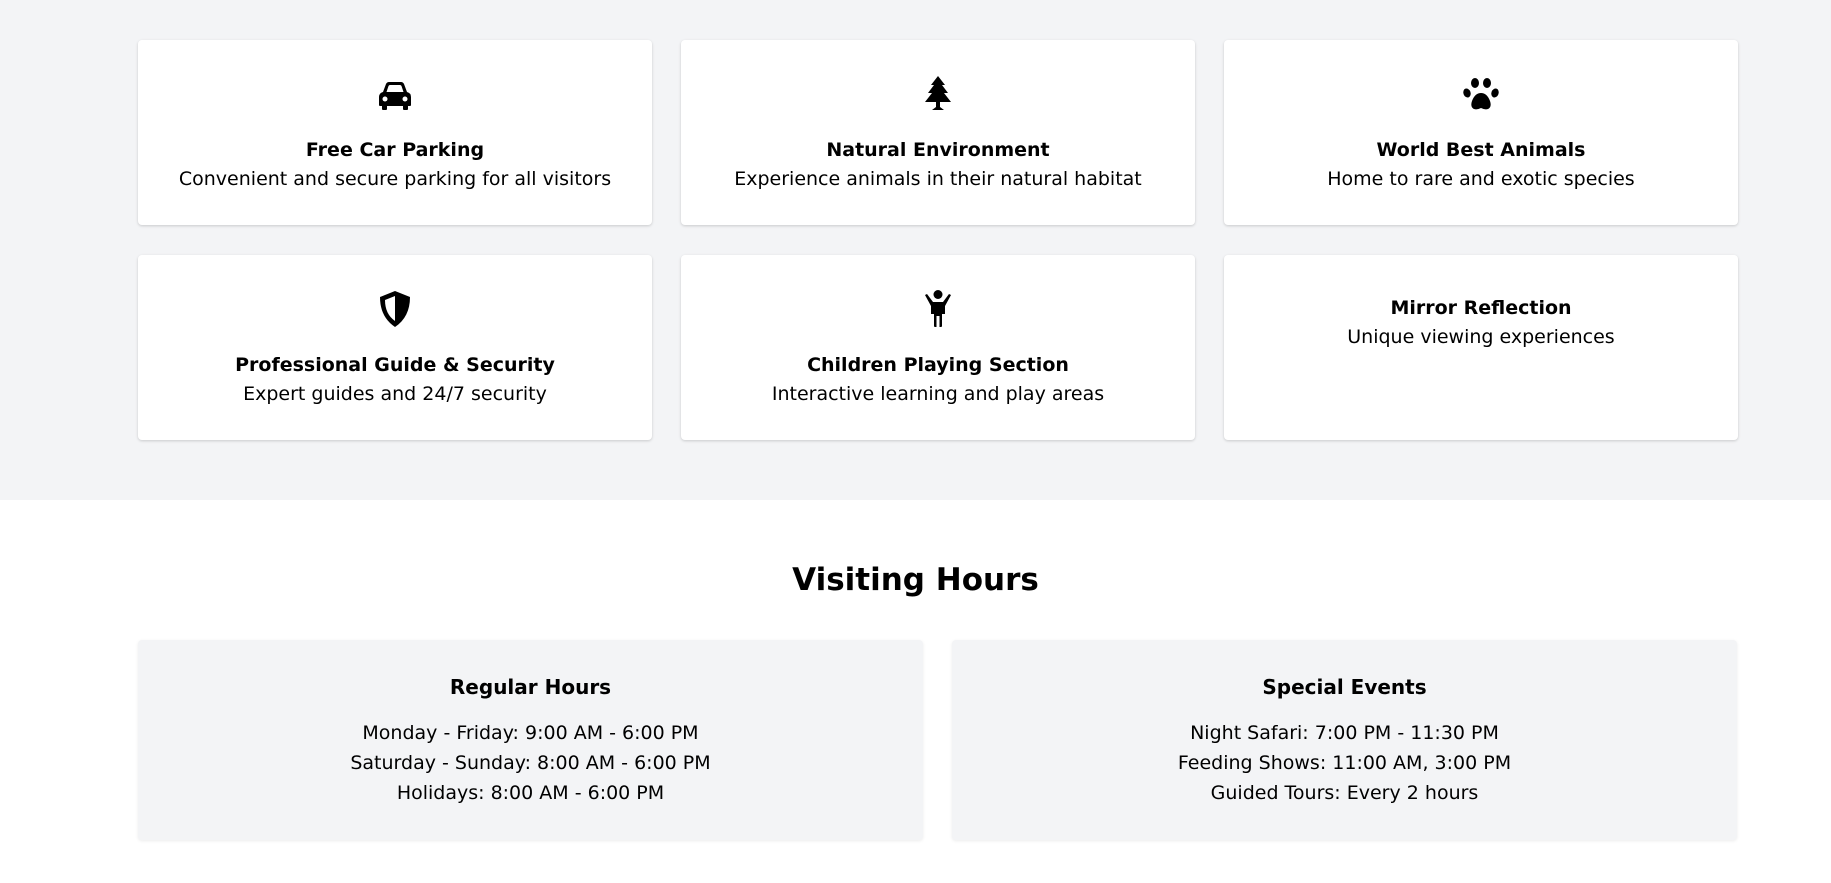 This screenshot has height=883, width=1831. What do you see at coordinates (938, 309) in the screenshot?
I see `child-icon` at bounding box center [938, 309].